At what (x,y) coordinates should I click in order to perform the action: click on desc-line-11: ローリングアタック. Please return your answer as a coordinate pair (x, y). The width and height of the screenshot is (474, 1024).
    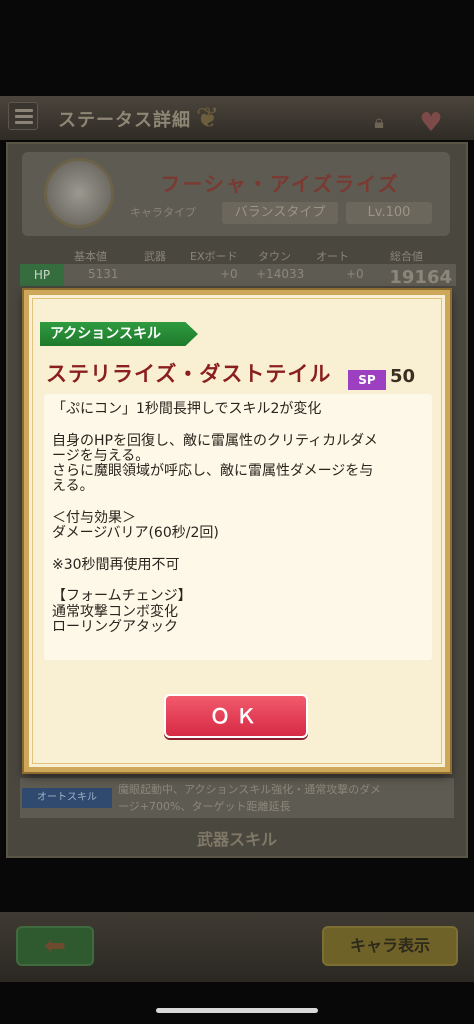
    Looking at the image, I should click on (115, 627).